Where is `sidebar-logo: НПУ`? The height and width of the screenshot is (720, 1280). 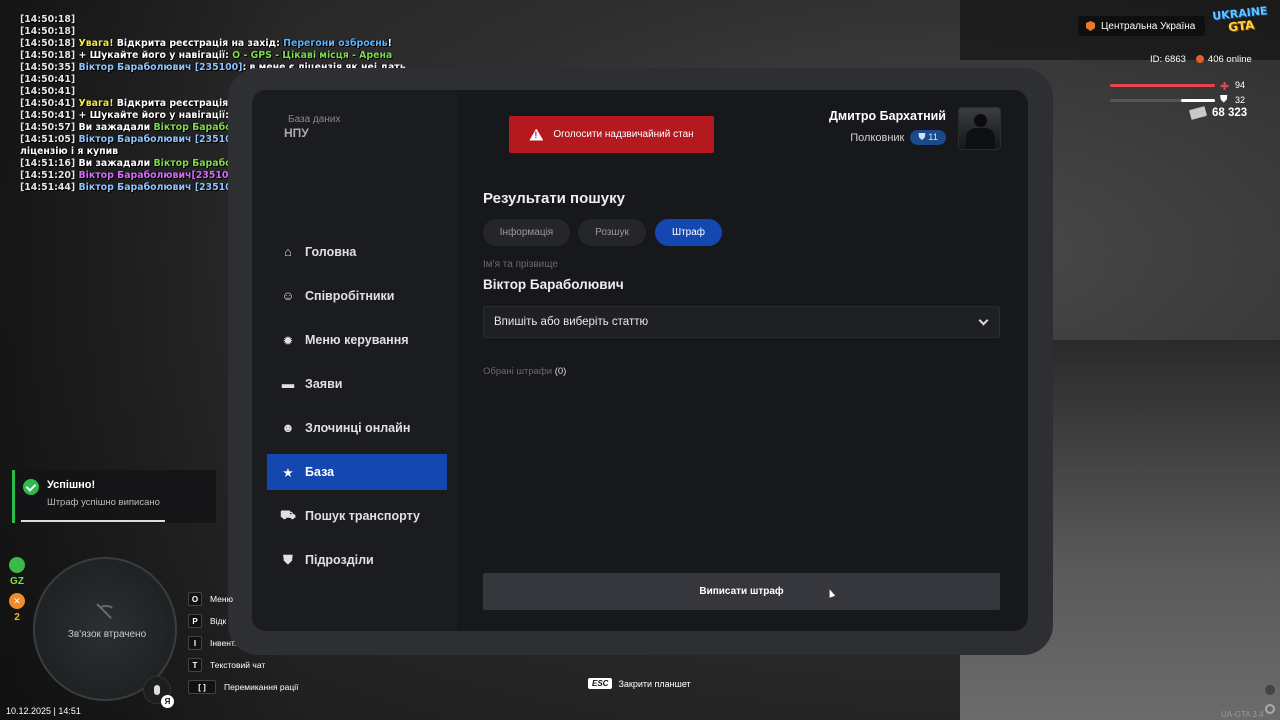 sidebar-logo: НПУ is located at coordinates (296, 133).